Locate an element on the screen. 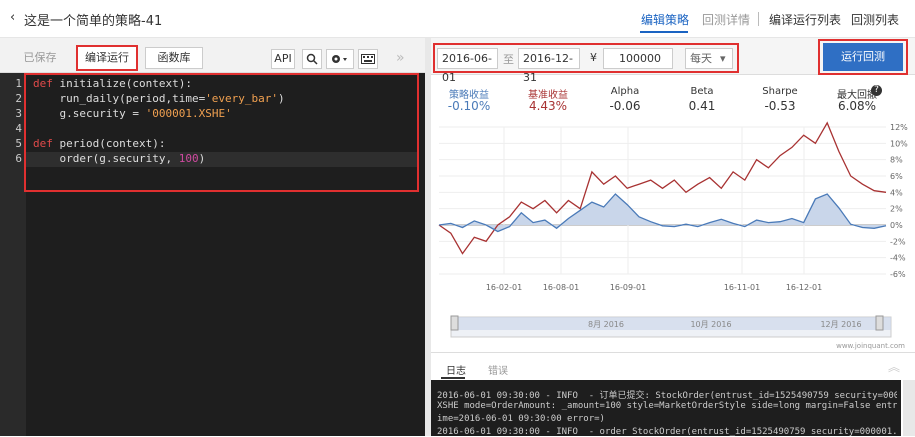 Image resolution: width=915 pixels, height=437 pixels. help-icon: ? is located at coordinates (876, 90).